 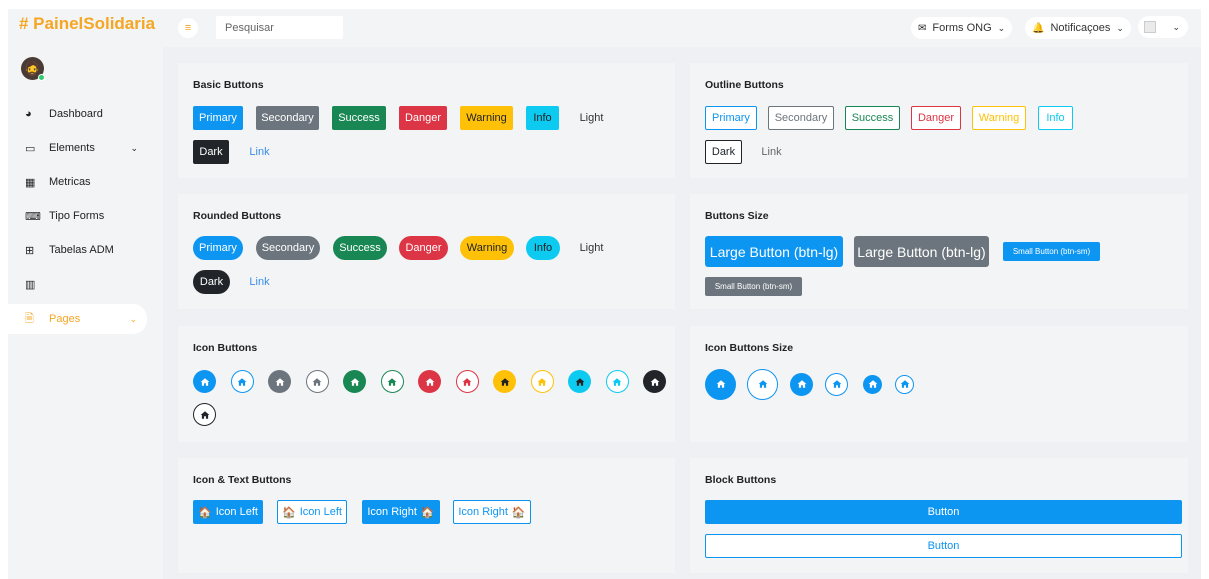 I want to click on link-rounded-button: Link, so click(x=259, y=282).